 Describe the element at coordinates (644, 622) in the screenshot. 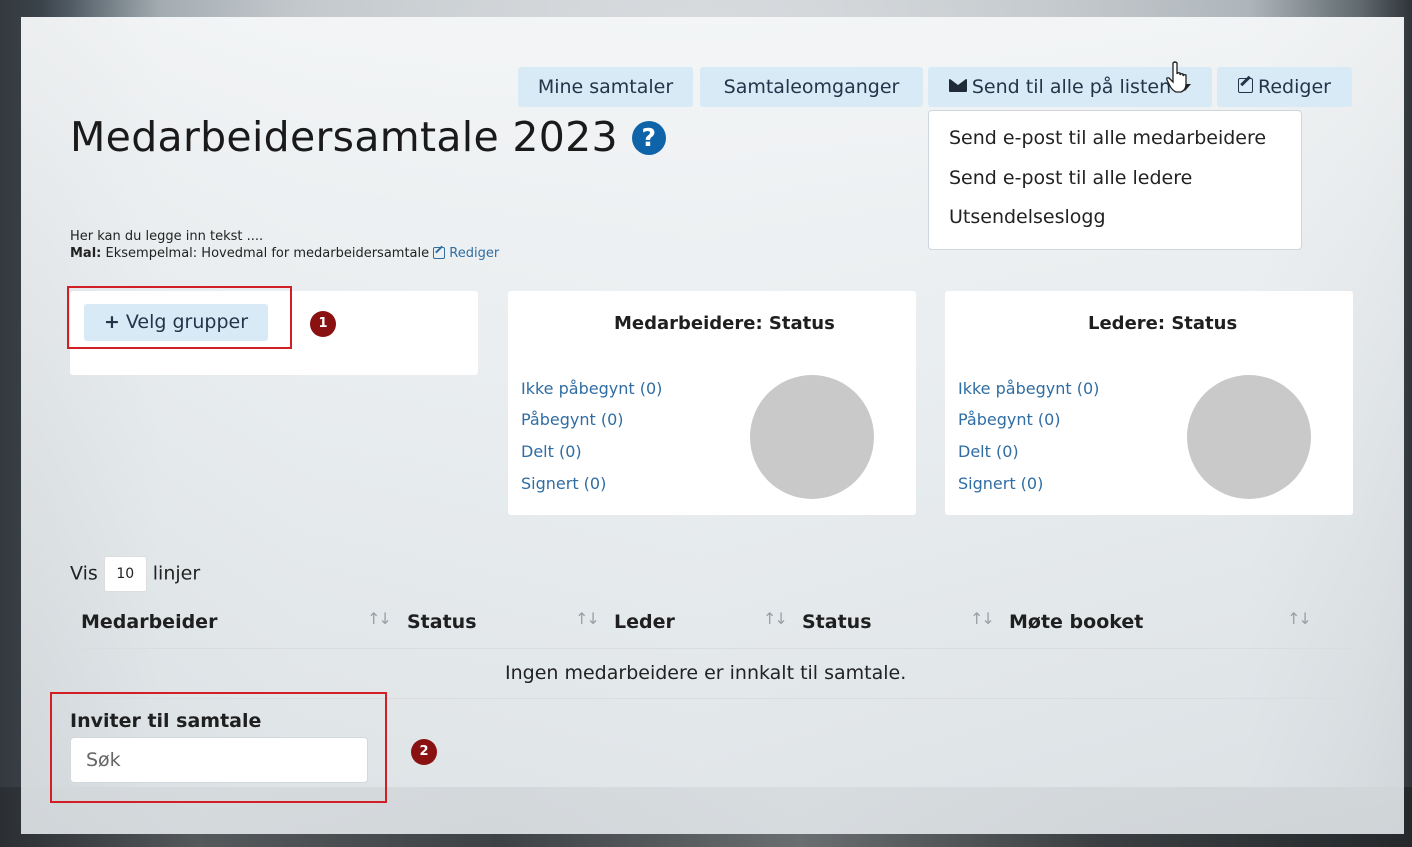

I see `column-header-leder: Leder` at that location.